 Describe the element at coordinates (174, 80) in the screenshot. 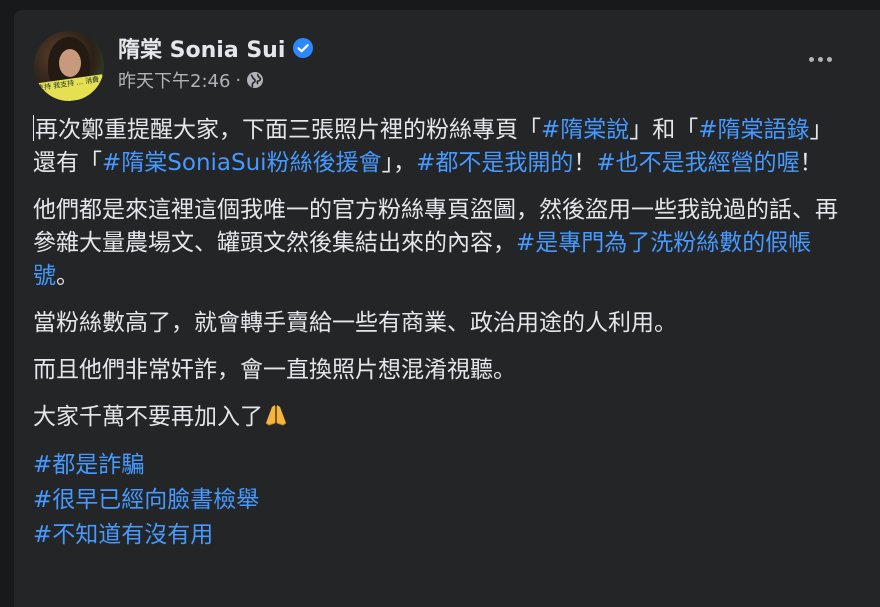

I see `post-timestamp: 昨天下午2:46` at that location.